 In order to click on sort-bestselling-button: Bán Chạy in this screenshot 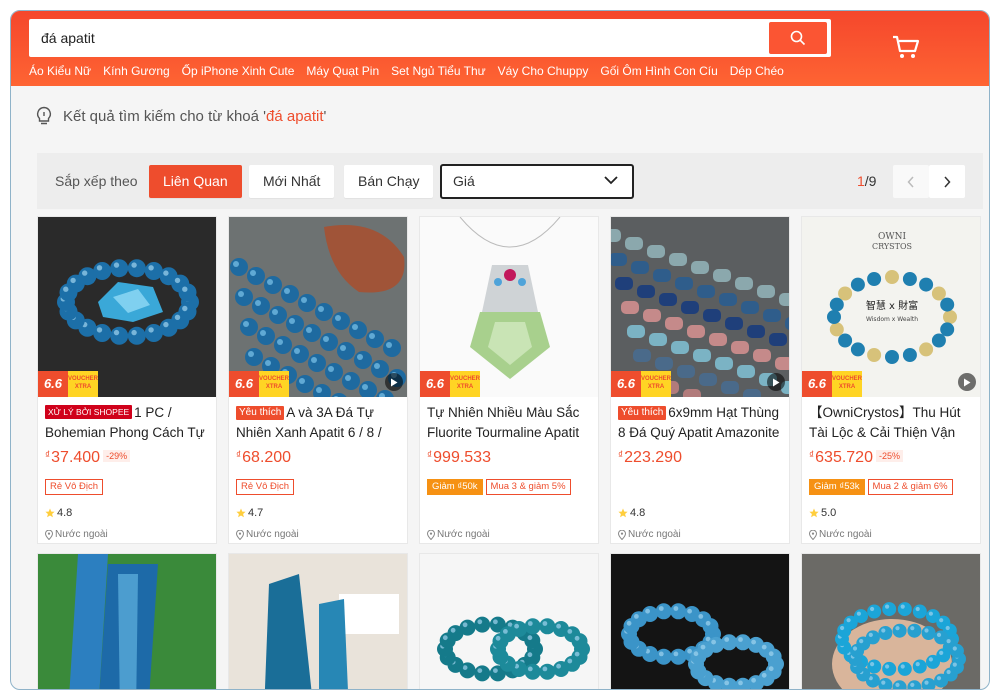, I will do `click(389, 181)`.